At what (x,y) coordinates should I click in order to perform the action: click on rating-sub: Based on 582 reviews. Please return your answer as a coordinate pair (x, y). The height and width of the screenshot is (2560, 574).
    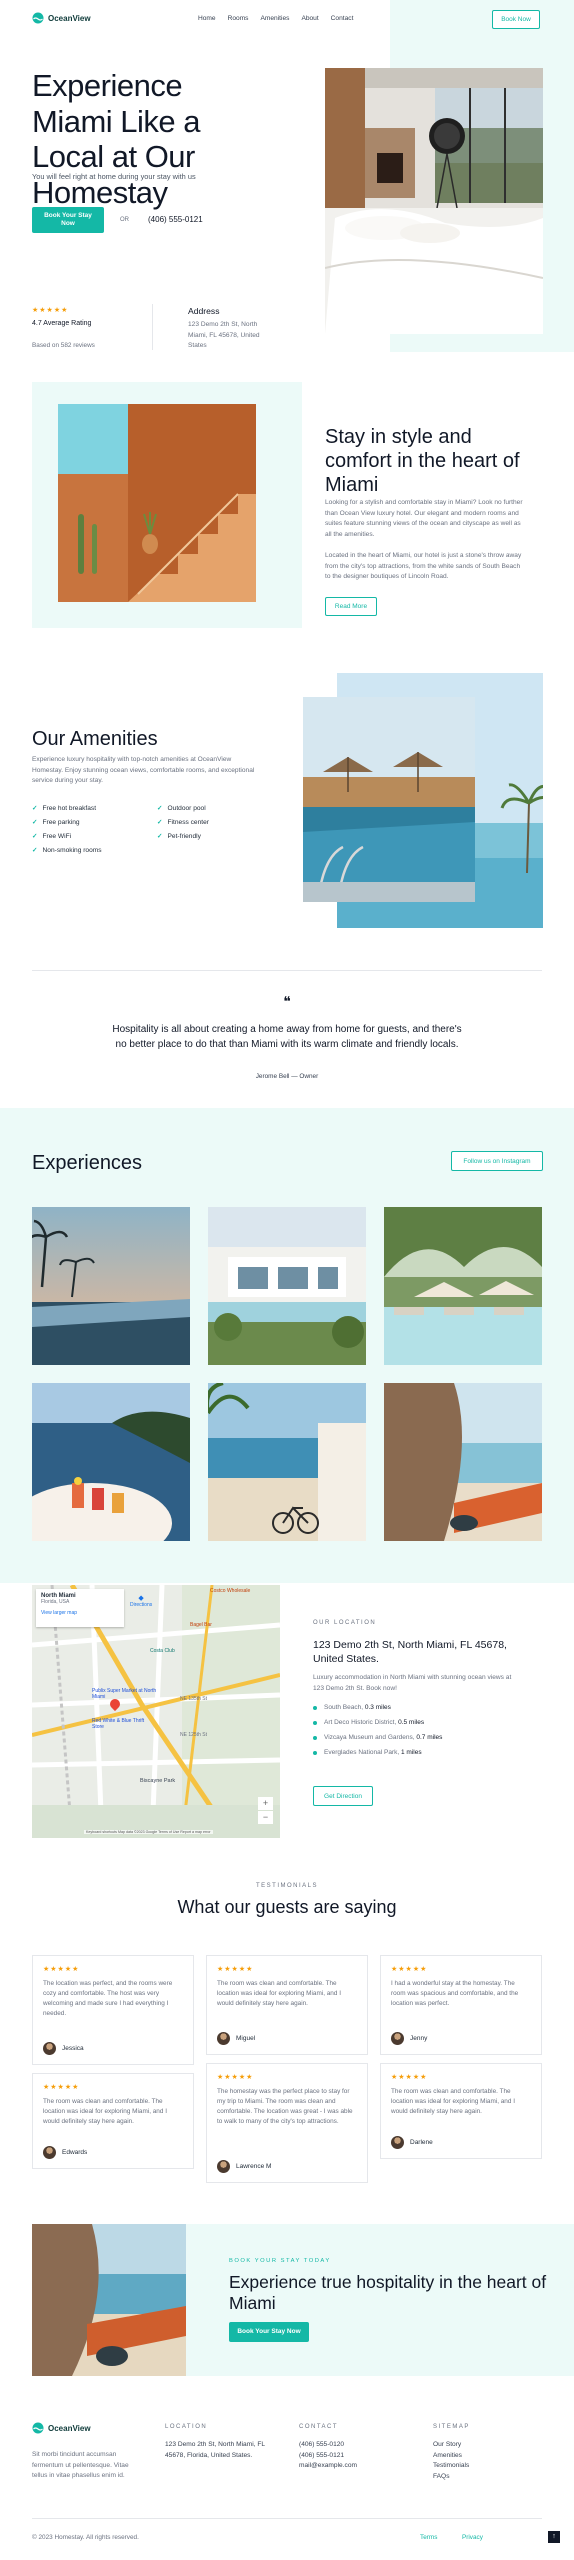
    Looking at the image, I should click on (63, 345).